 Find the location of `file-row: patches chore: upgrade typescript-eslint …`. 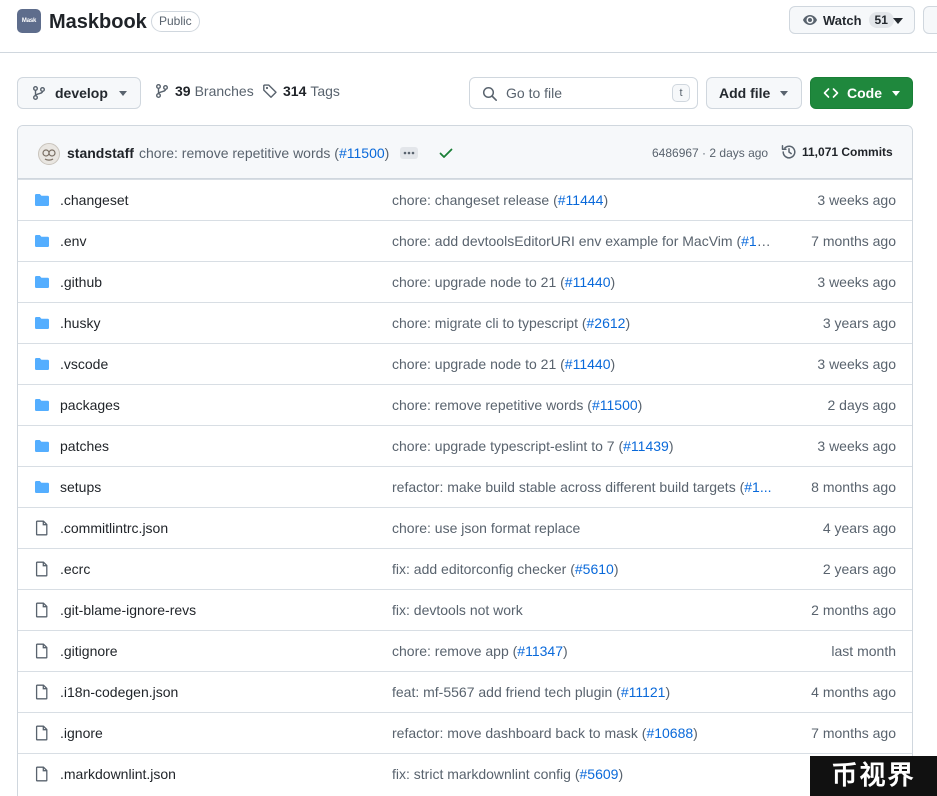

file-row: patches chore: upgrade typescript-eslint … is located at coordinates (465, 445).